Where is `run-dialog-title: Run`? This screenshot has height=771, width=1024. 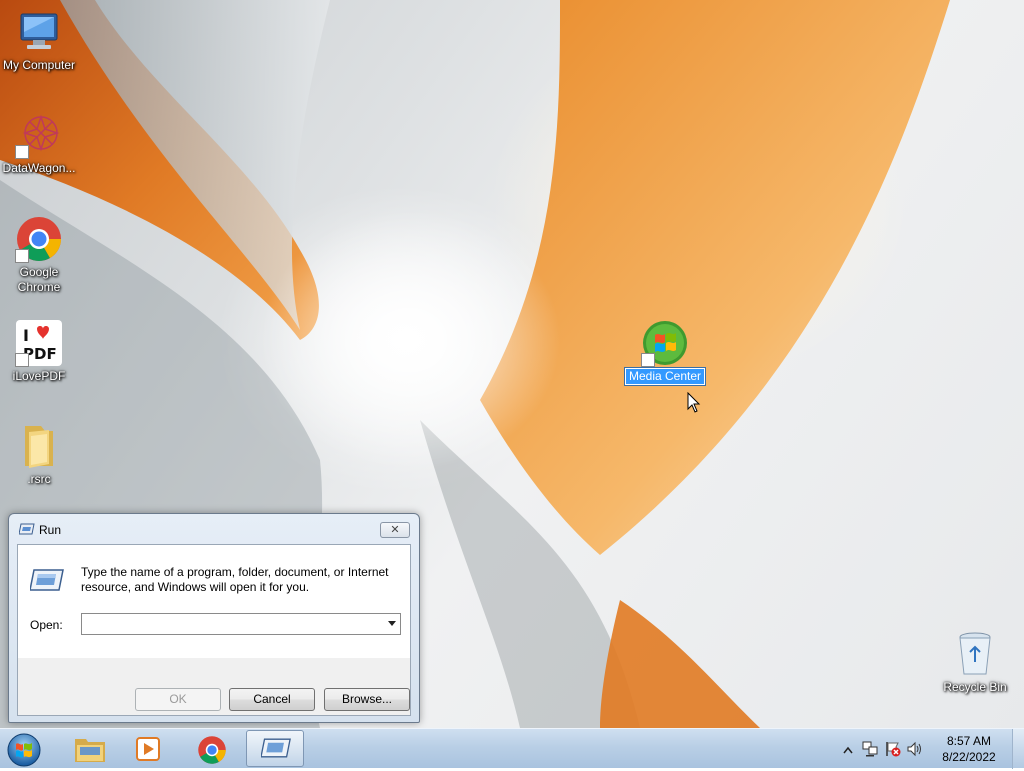
run-dialog-title: Run is located at coordinates (50, 530).